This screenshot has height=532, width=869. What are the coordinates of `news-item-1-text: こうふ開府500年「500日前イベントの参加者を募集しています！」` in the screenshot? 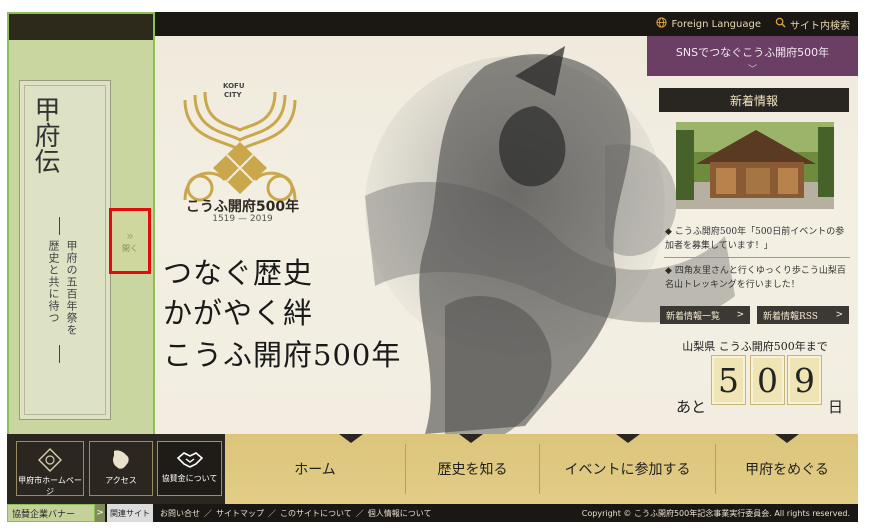 It's located at (755, 239).